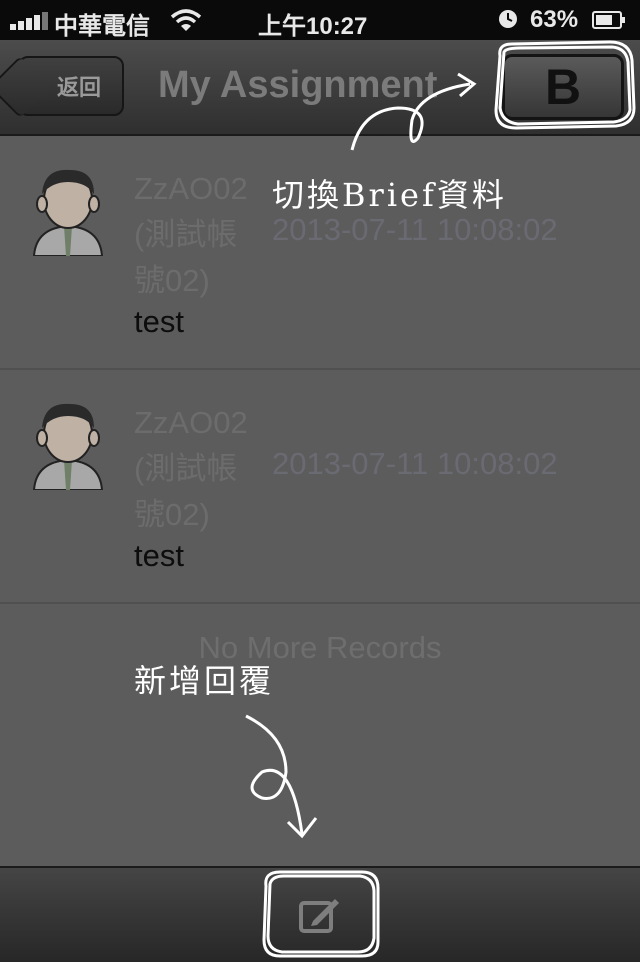  What do you see at coordinates (204, 681) in the screenshot?
I see `annotation-add-reply: 新增回覆` at bounding box center [204, 681].